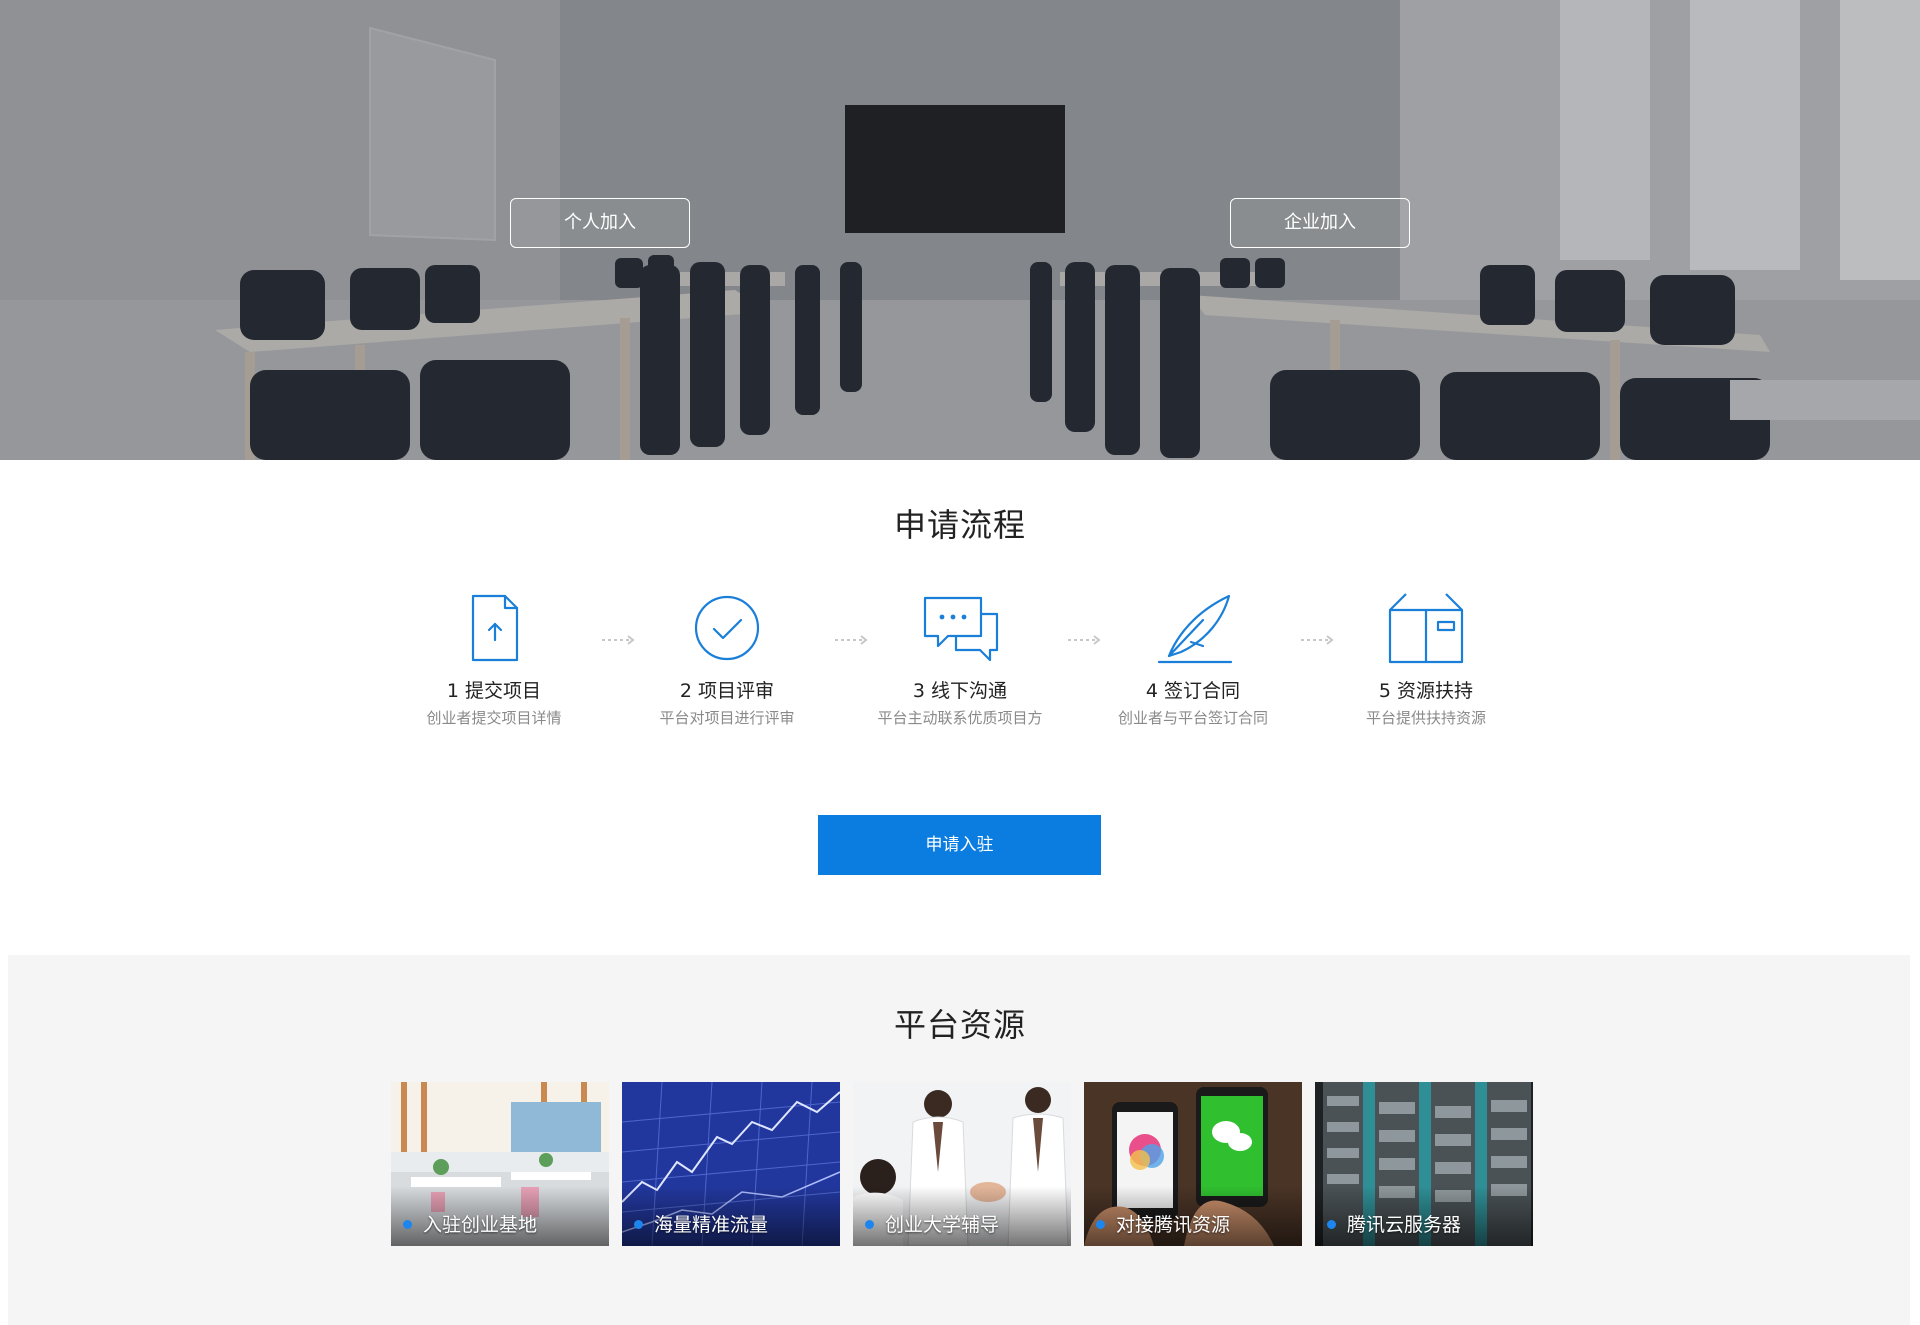 This screenshot has width=1920, height=1325. I want to click on resources-title: 平台资源, so click(959, 1025).